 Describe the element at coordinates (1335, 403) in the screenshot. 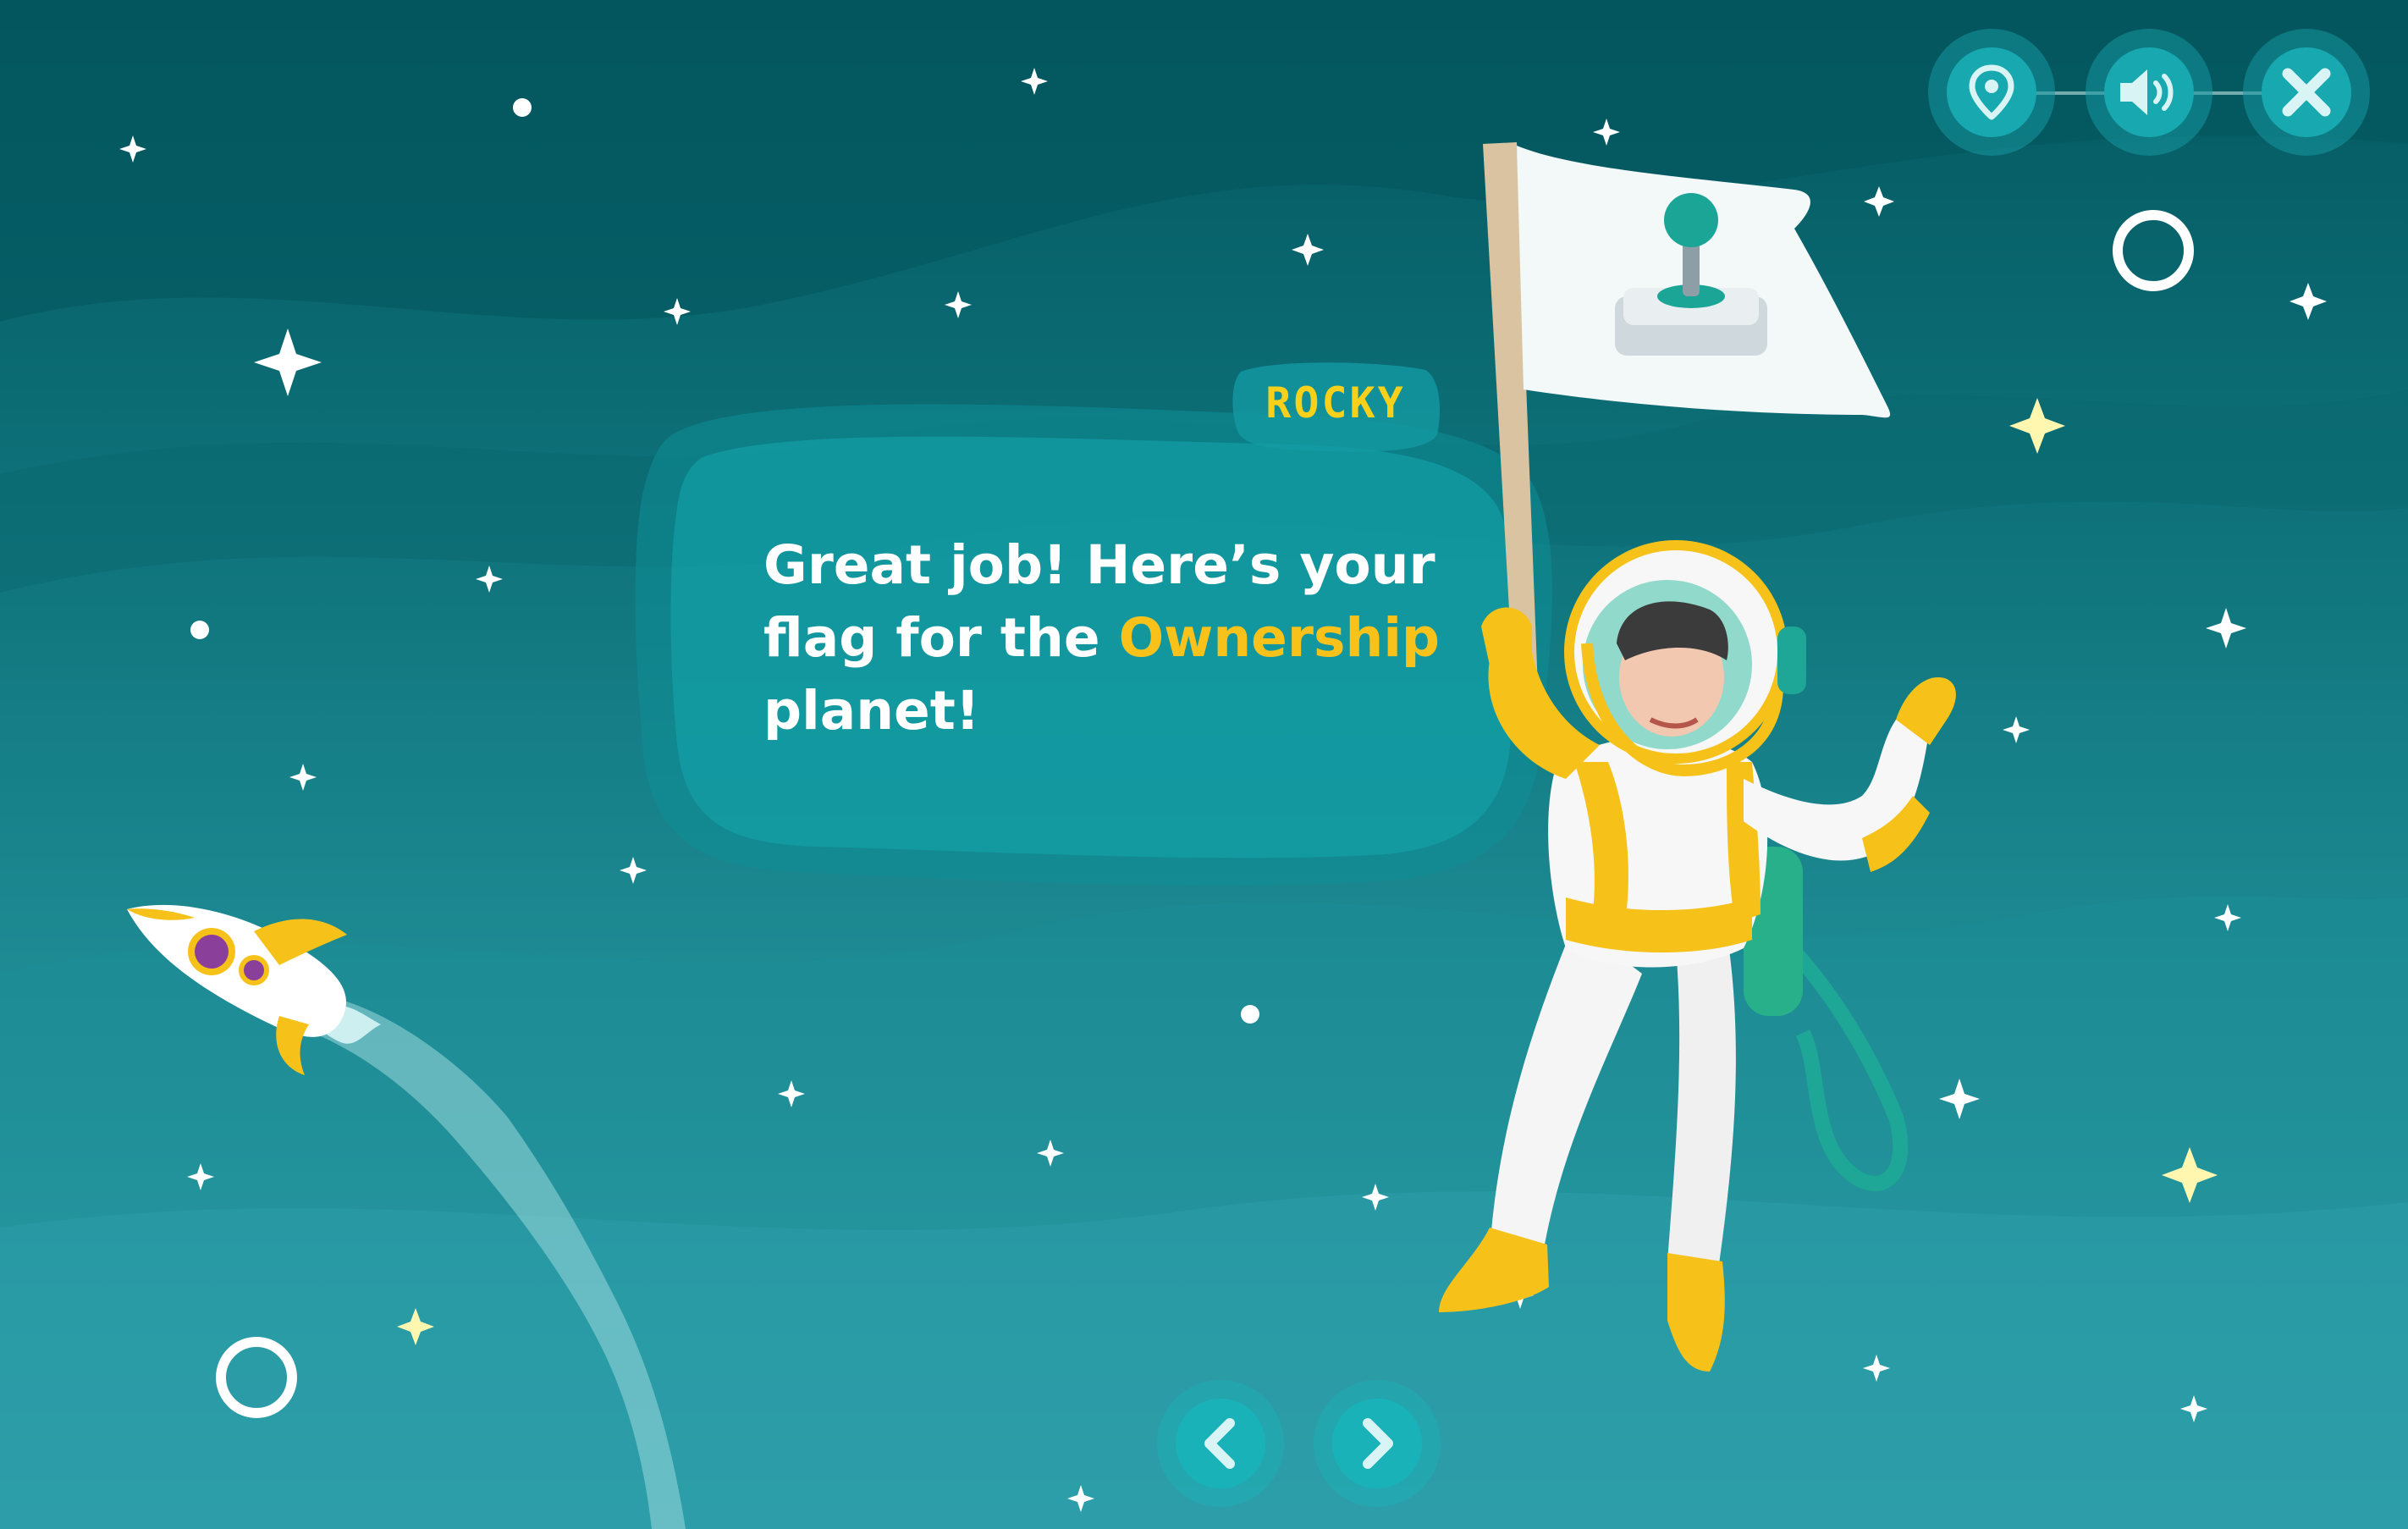

I see `speaker-name: ROCKY` at that location.